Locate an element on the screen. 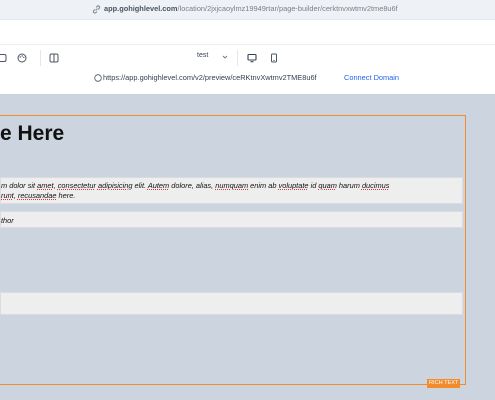 This screenshot has height=400, width=495. mobile-view-icon is located at coordinates (274, 58).